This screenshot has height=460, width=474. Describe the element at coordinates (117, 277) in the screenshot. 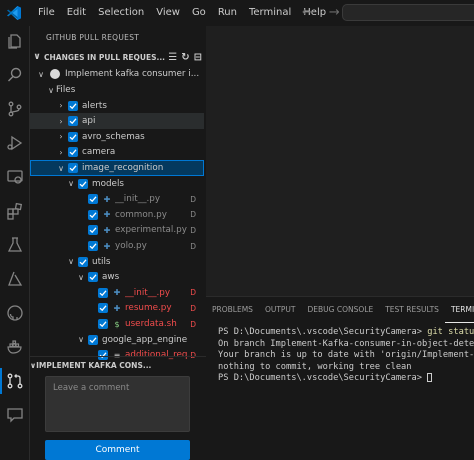

I see `tree-folder-item: ∨ aws` at that location.